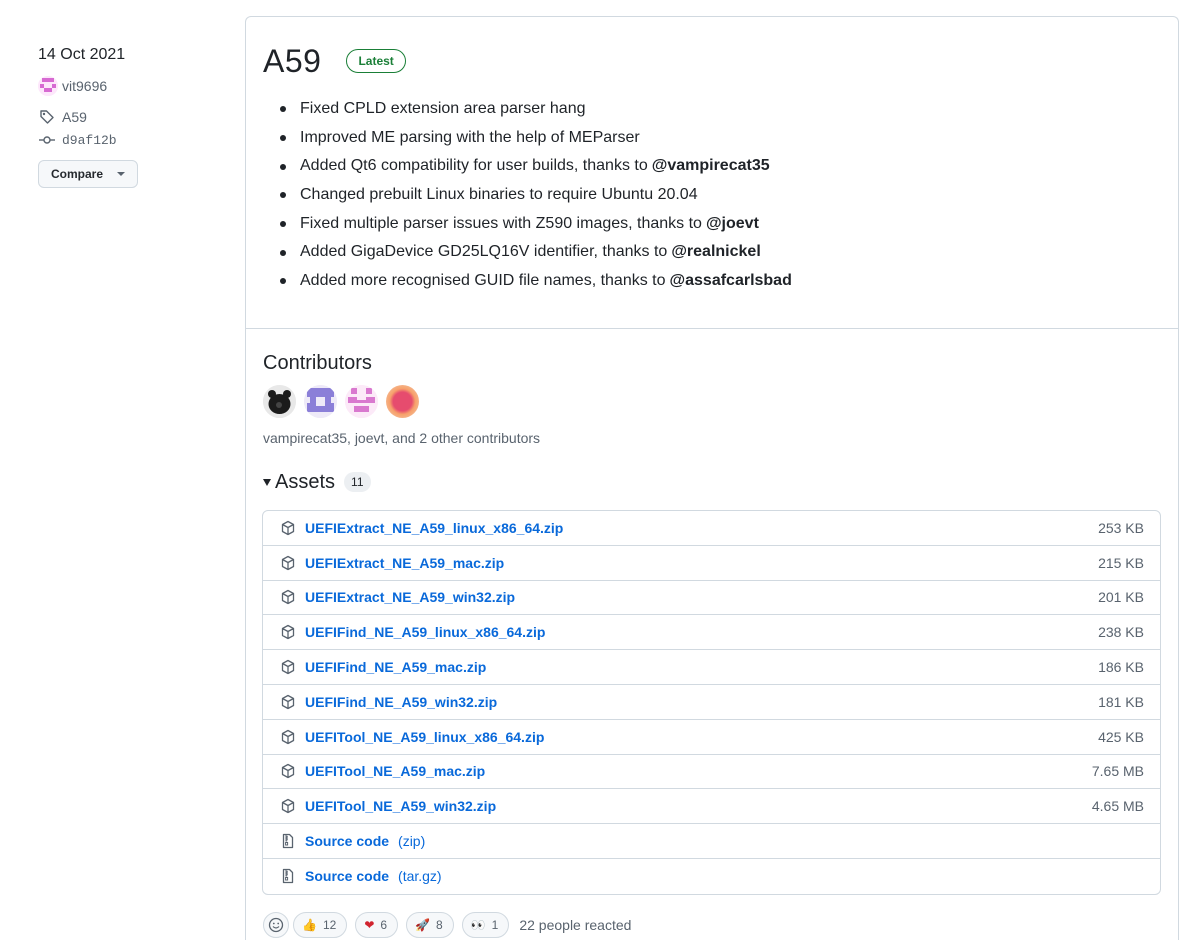 This screenshot has height=940, width=1192. What do you see at coordinates (1121, 597) in the screenshot?
I see `asset-size: 201 KB` at bounding box center [1121, 597].